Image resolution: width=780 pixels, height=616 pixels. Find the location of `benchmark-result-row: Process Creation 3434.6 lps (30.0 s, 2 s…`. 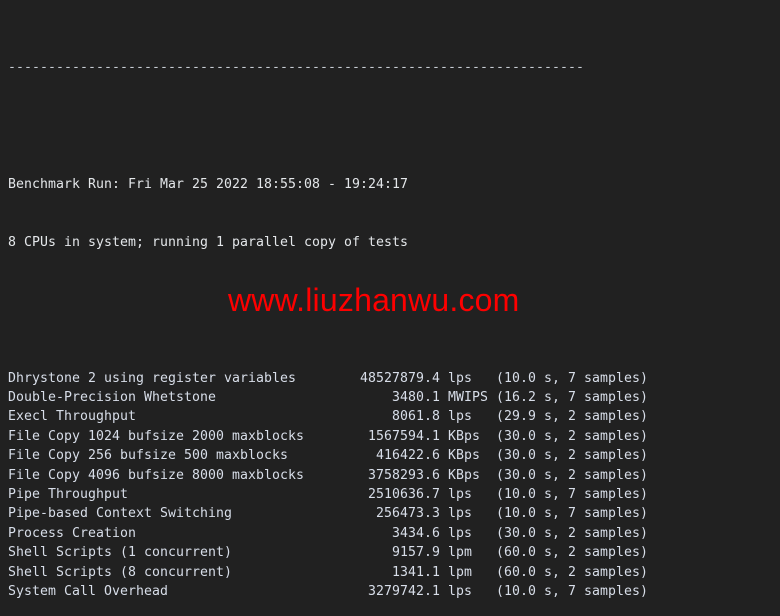

benchmark-result-row: Process Creation 3434.6 lps (30.0 s, 2 s… is located at coordinates (328, 533).